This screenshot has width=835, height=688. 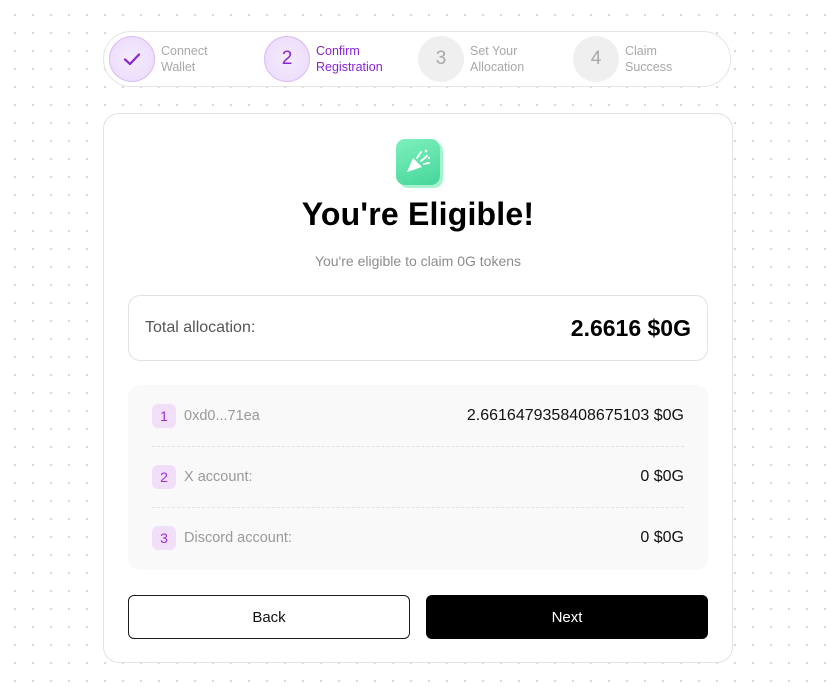 I want to click on page-title: You're Eligible!, so click(x=418, y=214).